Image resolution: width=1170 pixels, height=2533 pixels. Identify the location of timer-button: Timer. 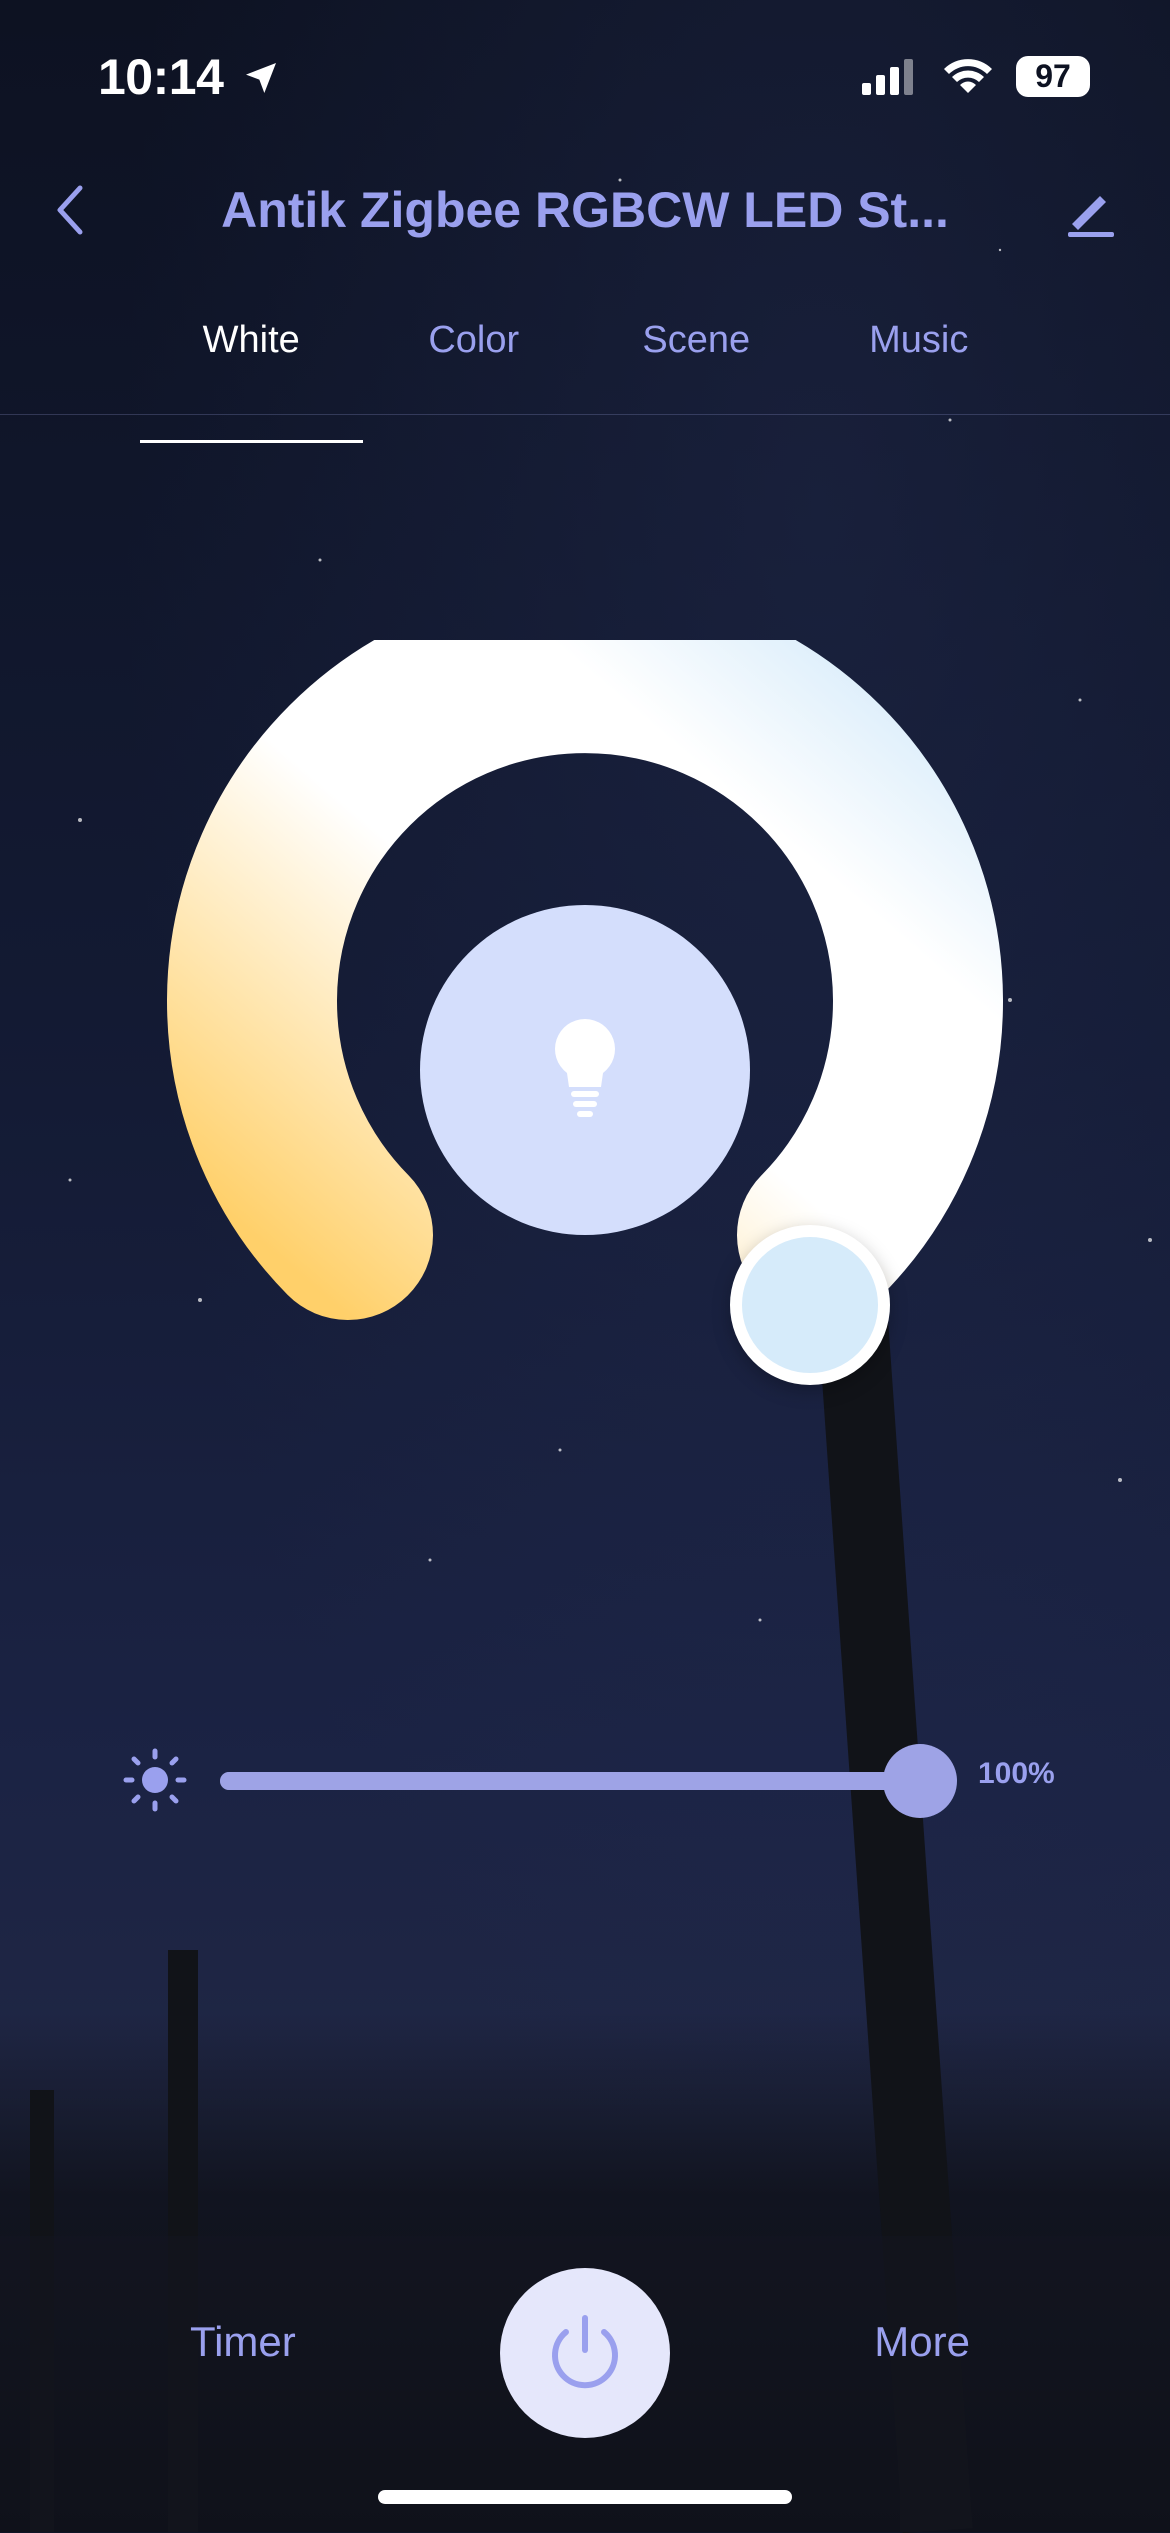
(243, 2342).